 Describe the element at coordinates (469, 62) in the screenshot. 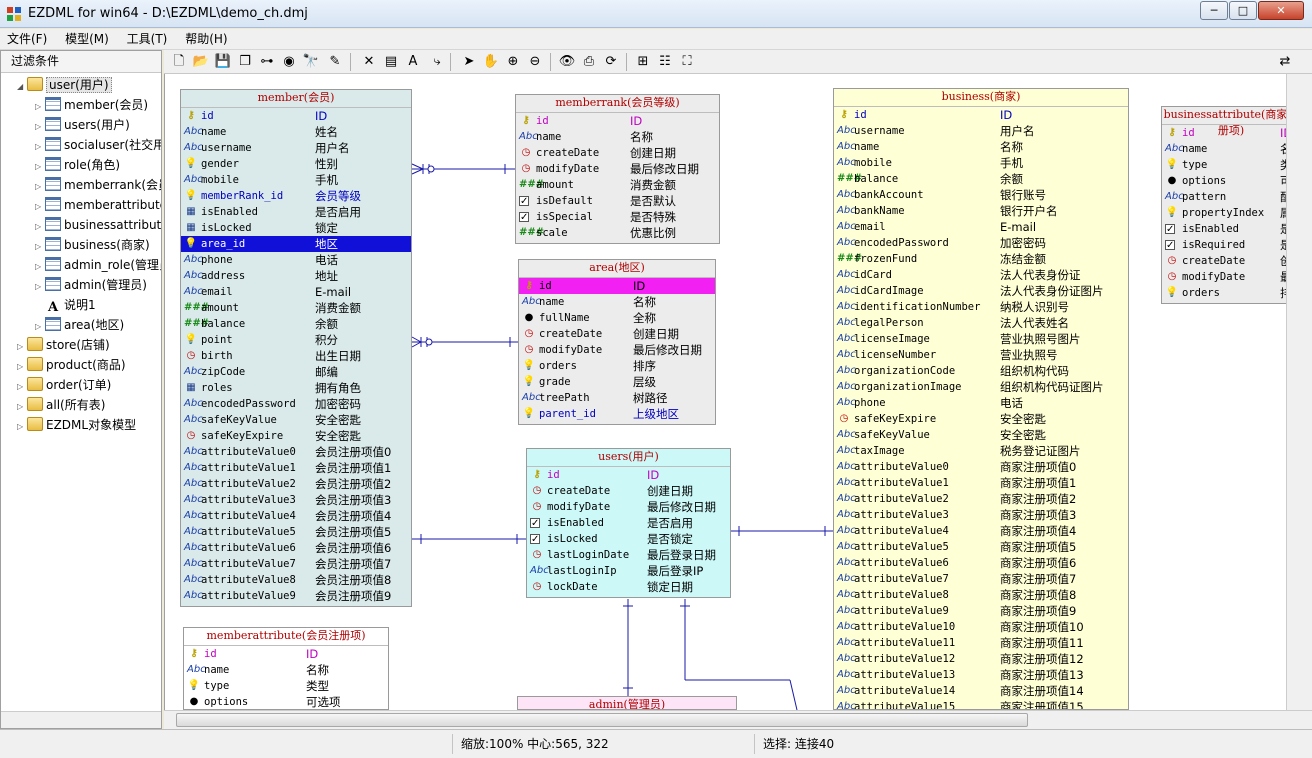

I see `pointer-icon: ➤` at that location.